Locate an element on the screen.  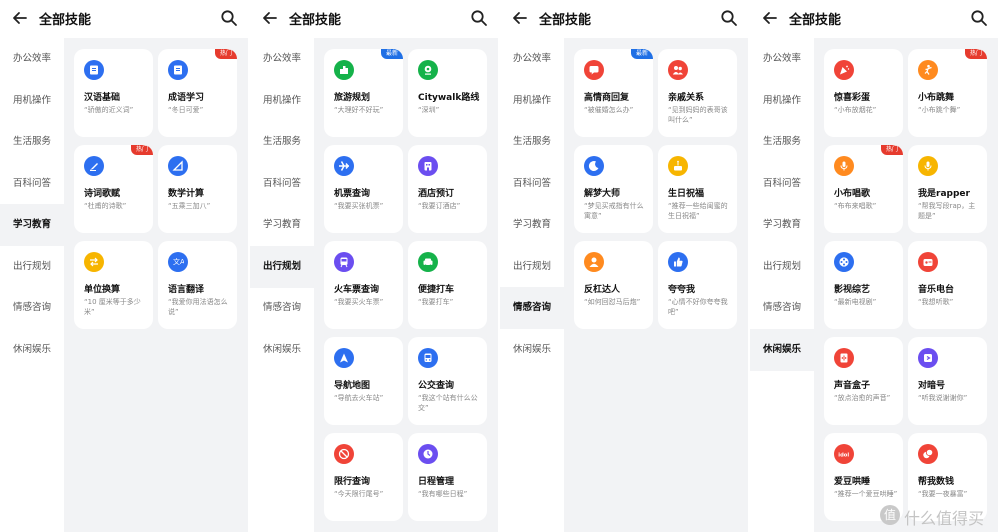
skill-card: 文A 语言翻译 “我爱你用法语怎么说” is located at coordinates (197, 285).